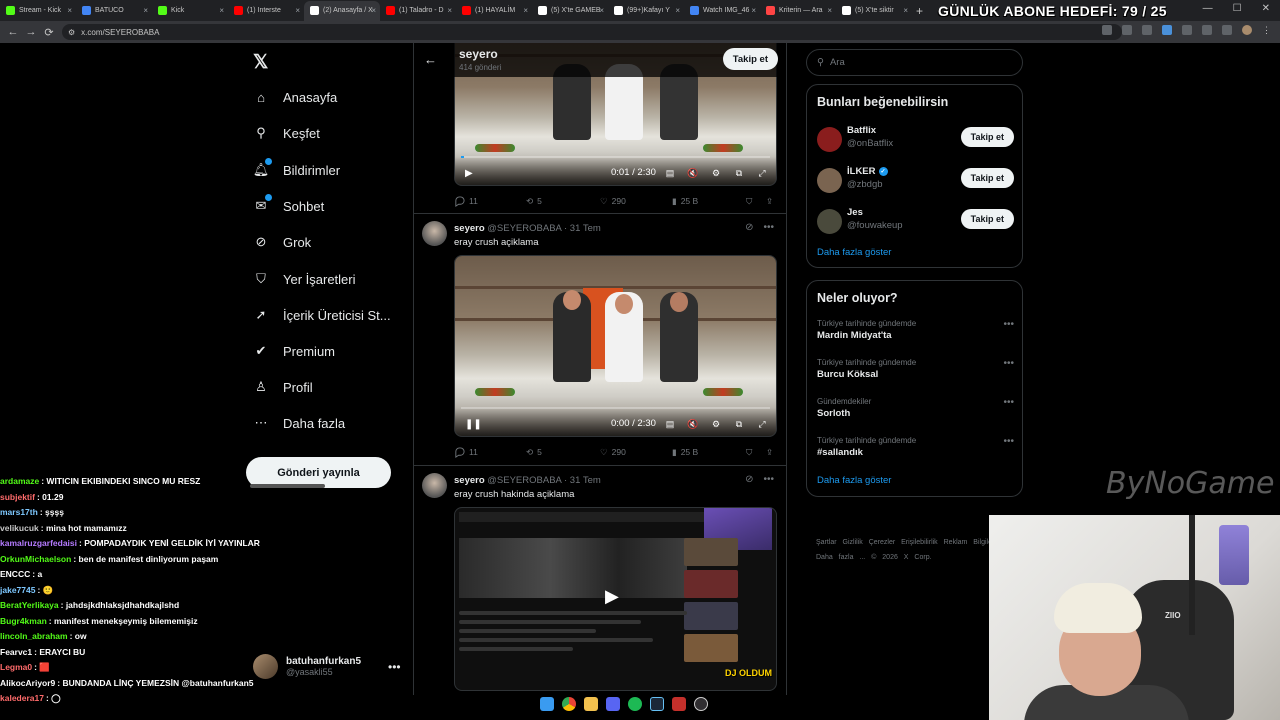 The height and width of the screenshot is (720, 1280). Describe the element at coordinates (282, 242) in the screenshot. I see `nav-item-grok: ⊘ Grok` at that location.